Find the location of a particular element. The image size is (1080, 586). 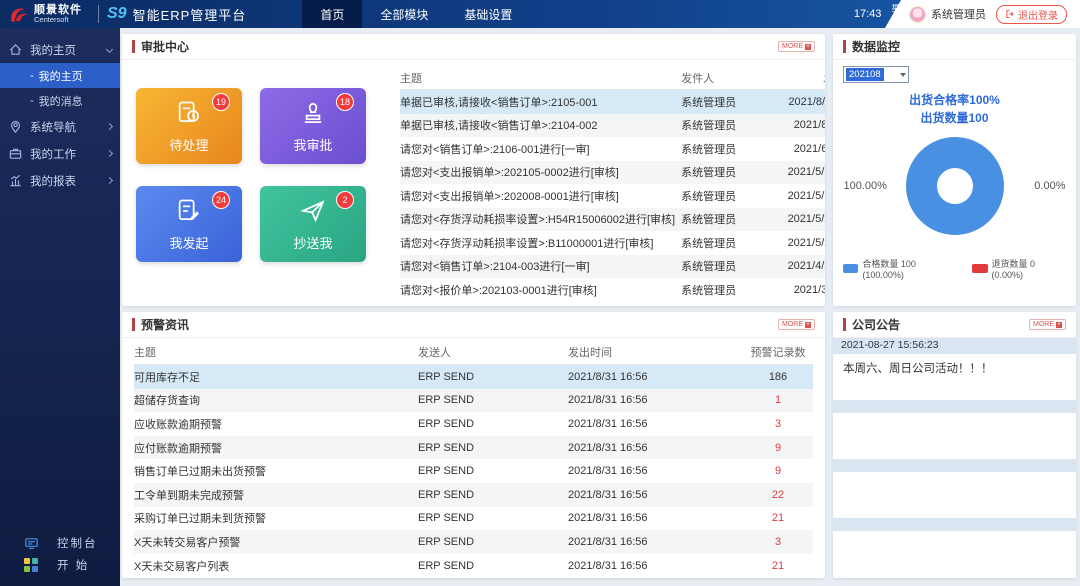

chart-legend: 合格数量 100 (100.00%) 退货数量 0 (0.00%) is located at coordinates (954, 268).